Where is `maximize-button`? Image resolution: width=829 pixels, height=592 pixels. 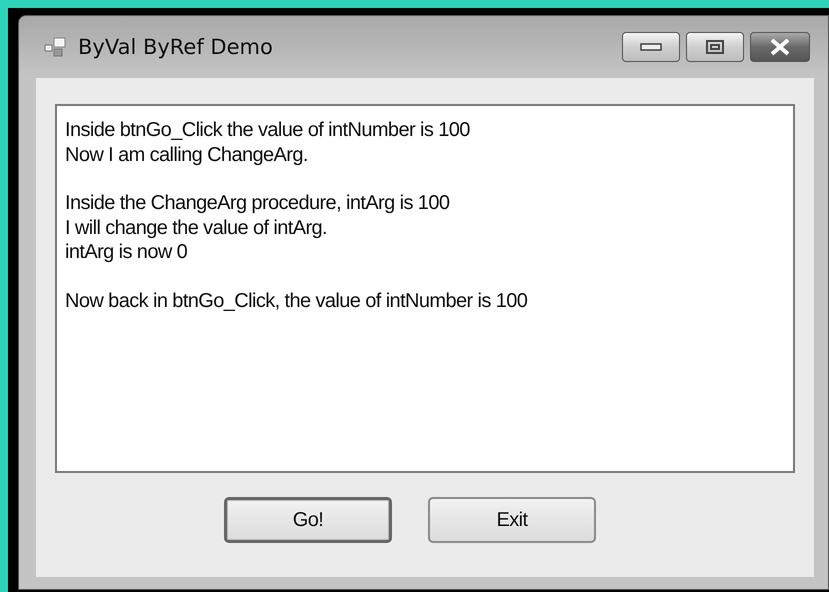 maximize-button is located at coordinates (715, 47).